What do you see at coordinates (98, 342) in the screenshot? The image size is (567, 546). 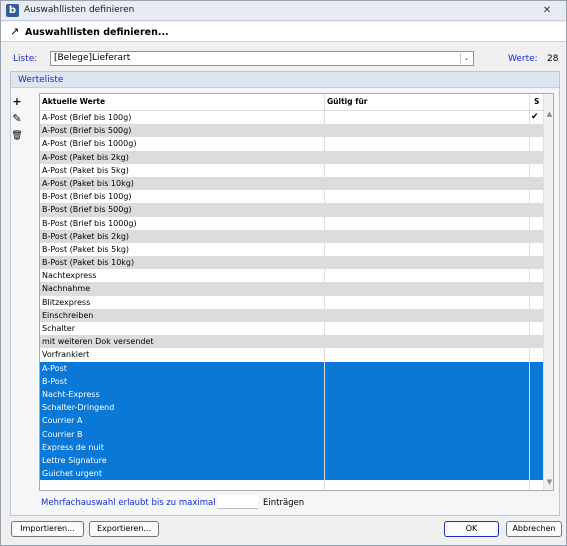 I see `row-value: mit weiteren Dok versendet` at bounding box center [98, 342].